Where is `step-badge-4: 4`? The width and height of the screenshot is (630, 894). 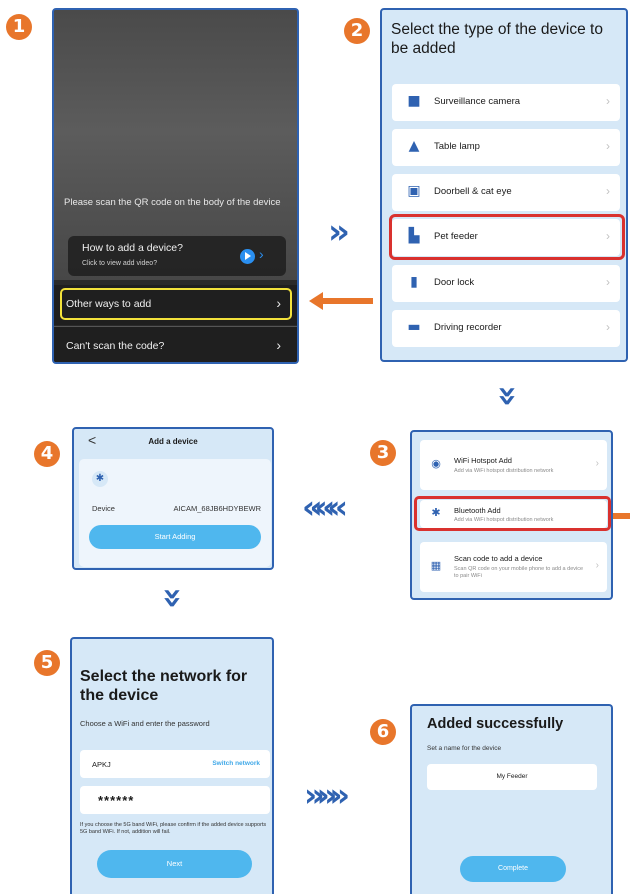
step-badge-4: 4 is located at coordinates (47, 454).